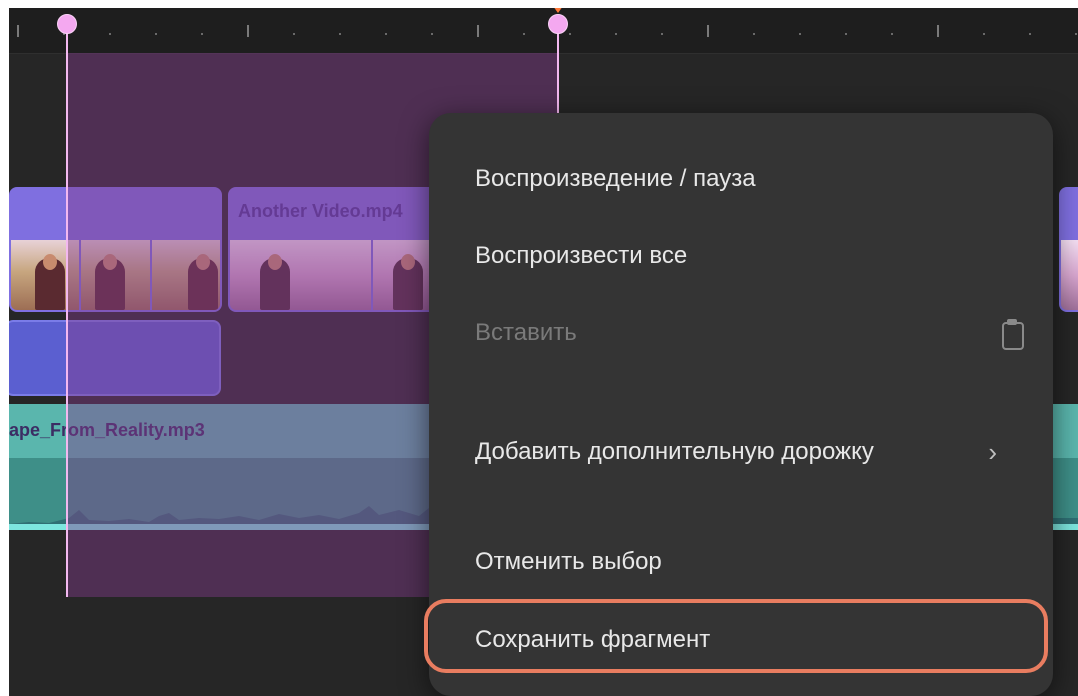 This screenshot has height=696, width=1078. Describe the element at coordinates (67, 311) in the screenshot. I see `selection-start-line` at that location.